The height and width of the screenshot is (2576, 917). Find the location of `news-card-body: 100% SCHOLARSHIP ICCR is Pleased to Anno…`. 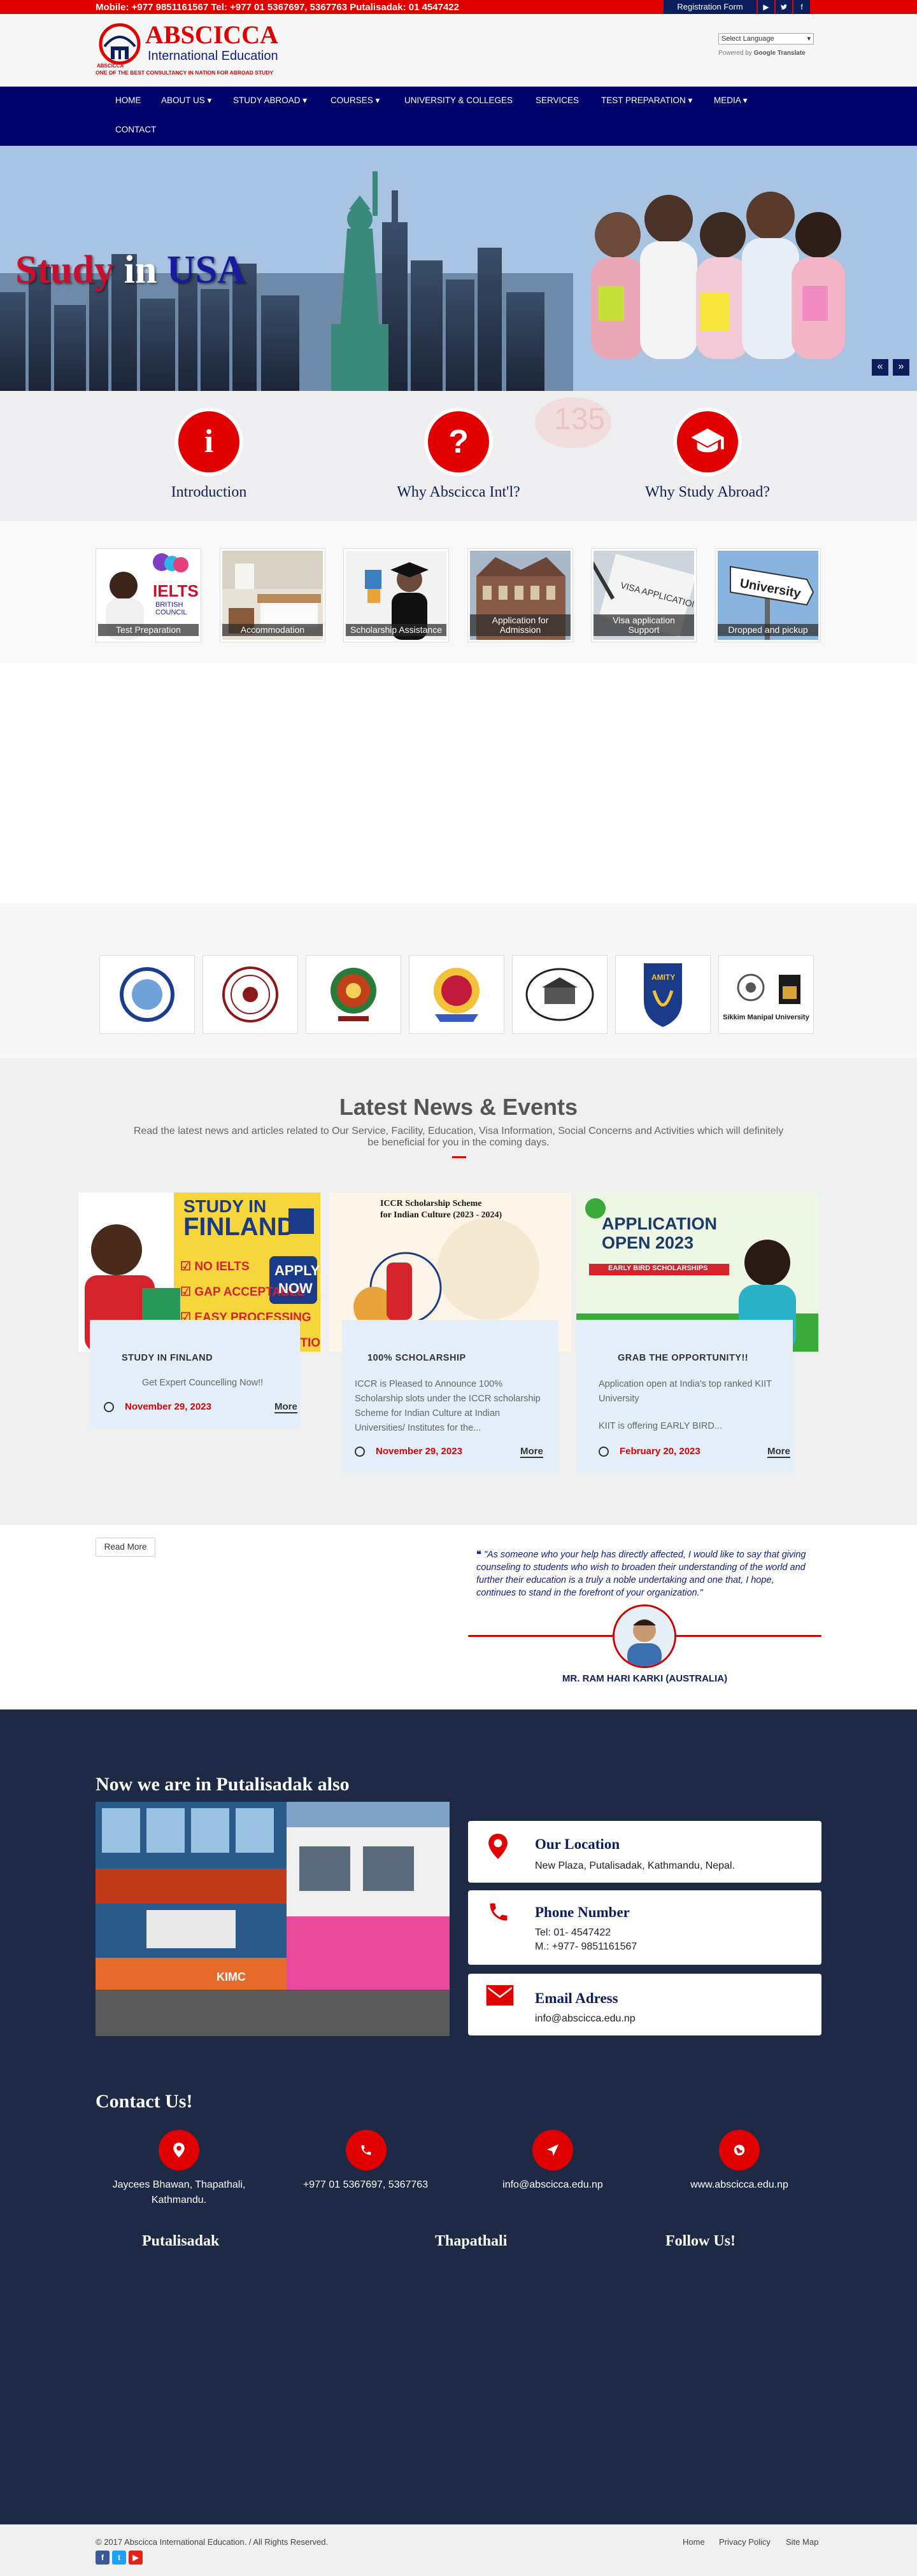

news-card-body: 100% SCHOLARSHIP ICCR is Pleased to Anno… is located at coordinates (450, 1396).